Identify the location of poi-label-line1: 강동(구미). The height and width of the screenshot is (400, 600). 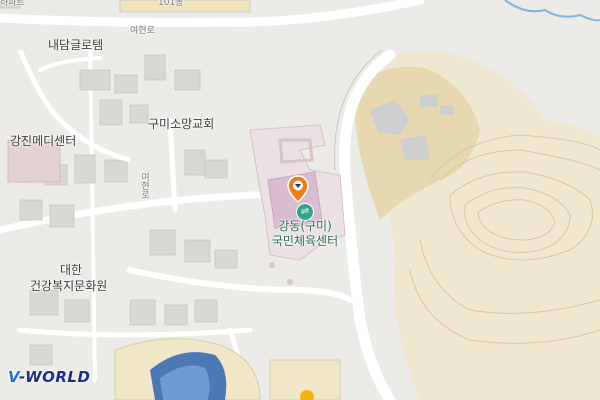
(305, 226).